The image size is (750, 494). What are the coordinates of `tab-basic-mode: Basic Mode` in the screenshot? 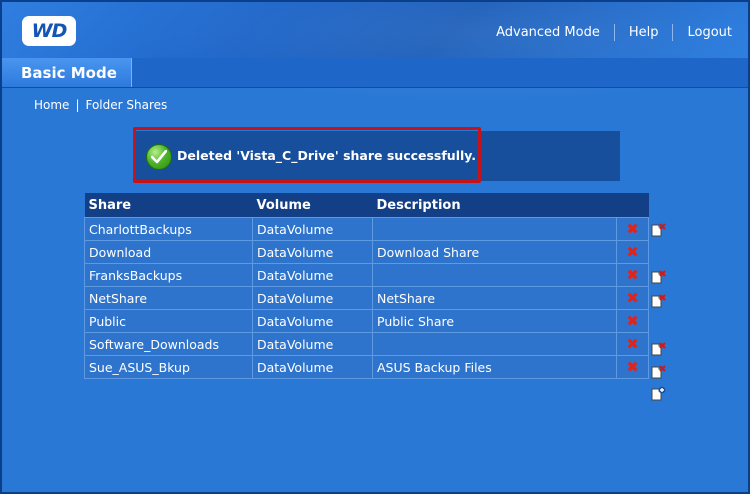 It's located at (67, 72).